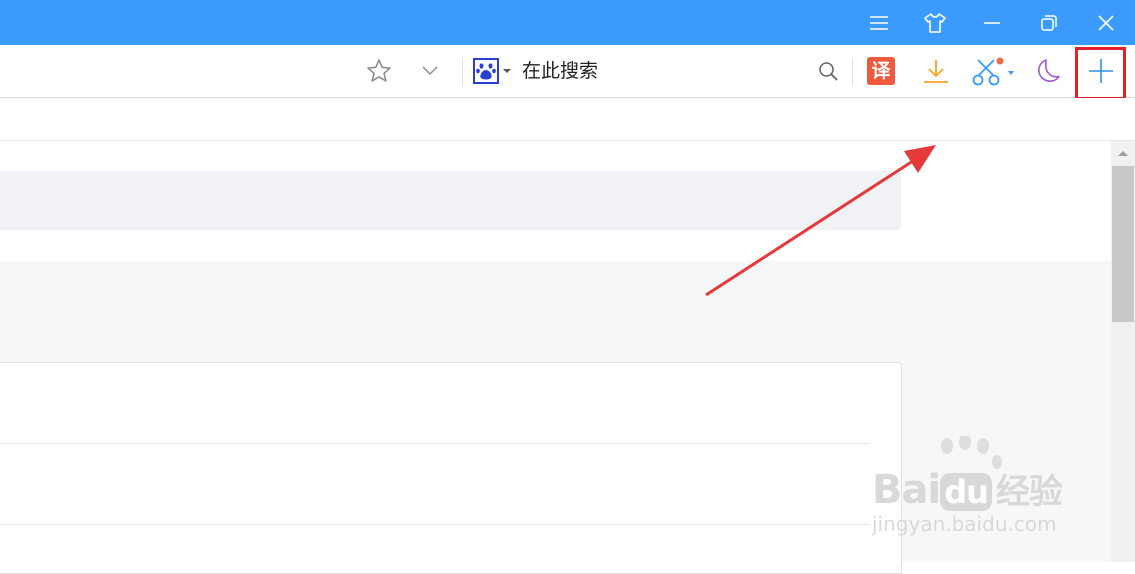  I want to click on minimize-icon, so click(992, 22).